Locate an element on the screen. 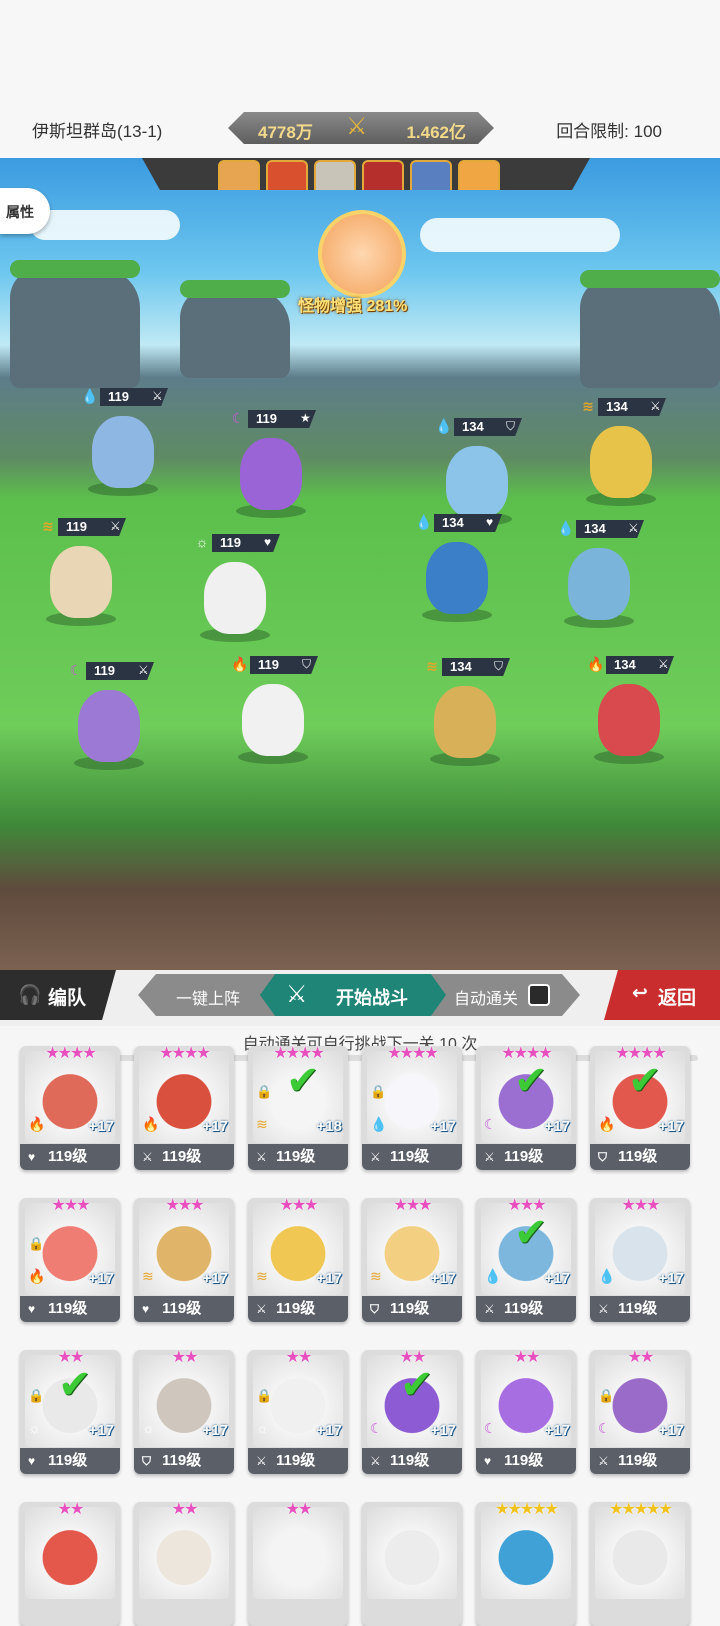  hero-card: ★★★★ ✔ 🔥 +17 ⛉ 119级 is located at coordinates (640, 1107).